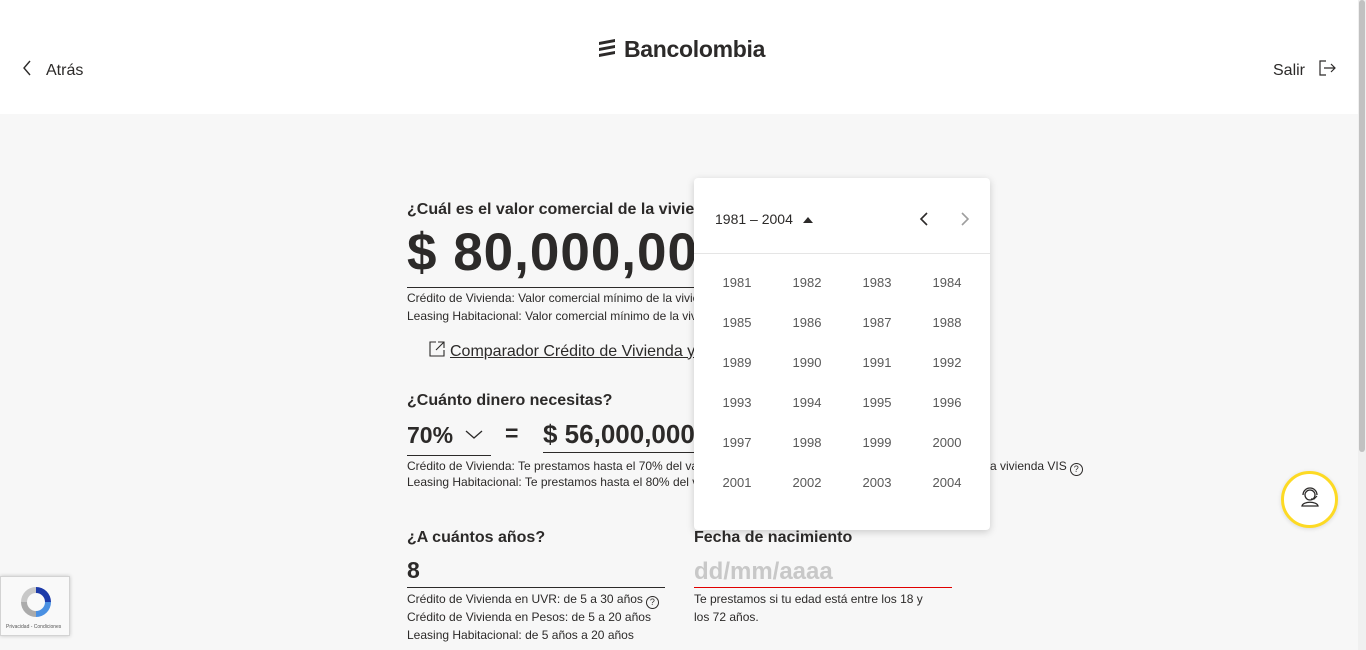  Describe the element at coordinates (33, 627) in the screenshot. I see `recaptcha-text: Privacidad - Condiciones` at that location.